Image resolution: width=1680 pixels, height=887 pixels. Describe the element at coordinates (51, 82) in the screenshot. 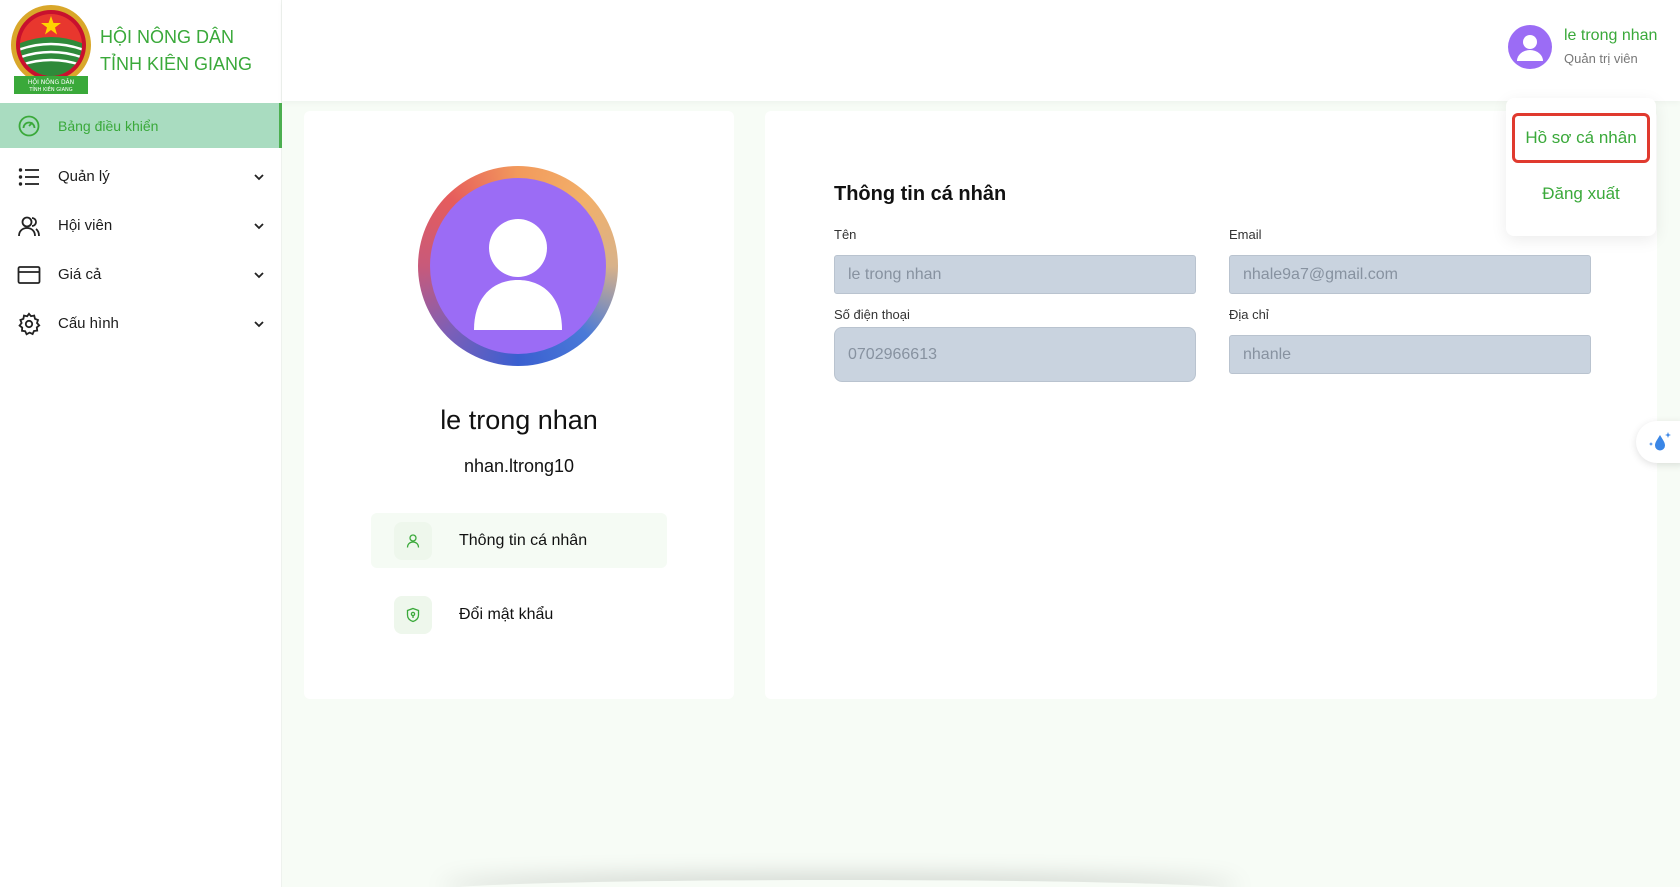

I see `logo-text: HỘI NÔNG DÂN` at that location.